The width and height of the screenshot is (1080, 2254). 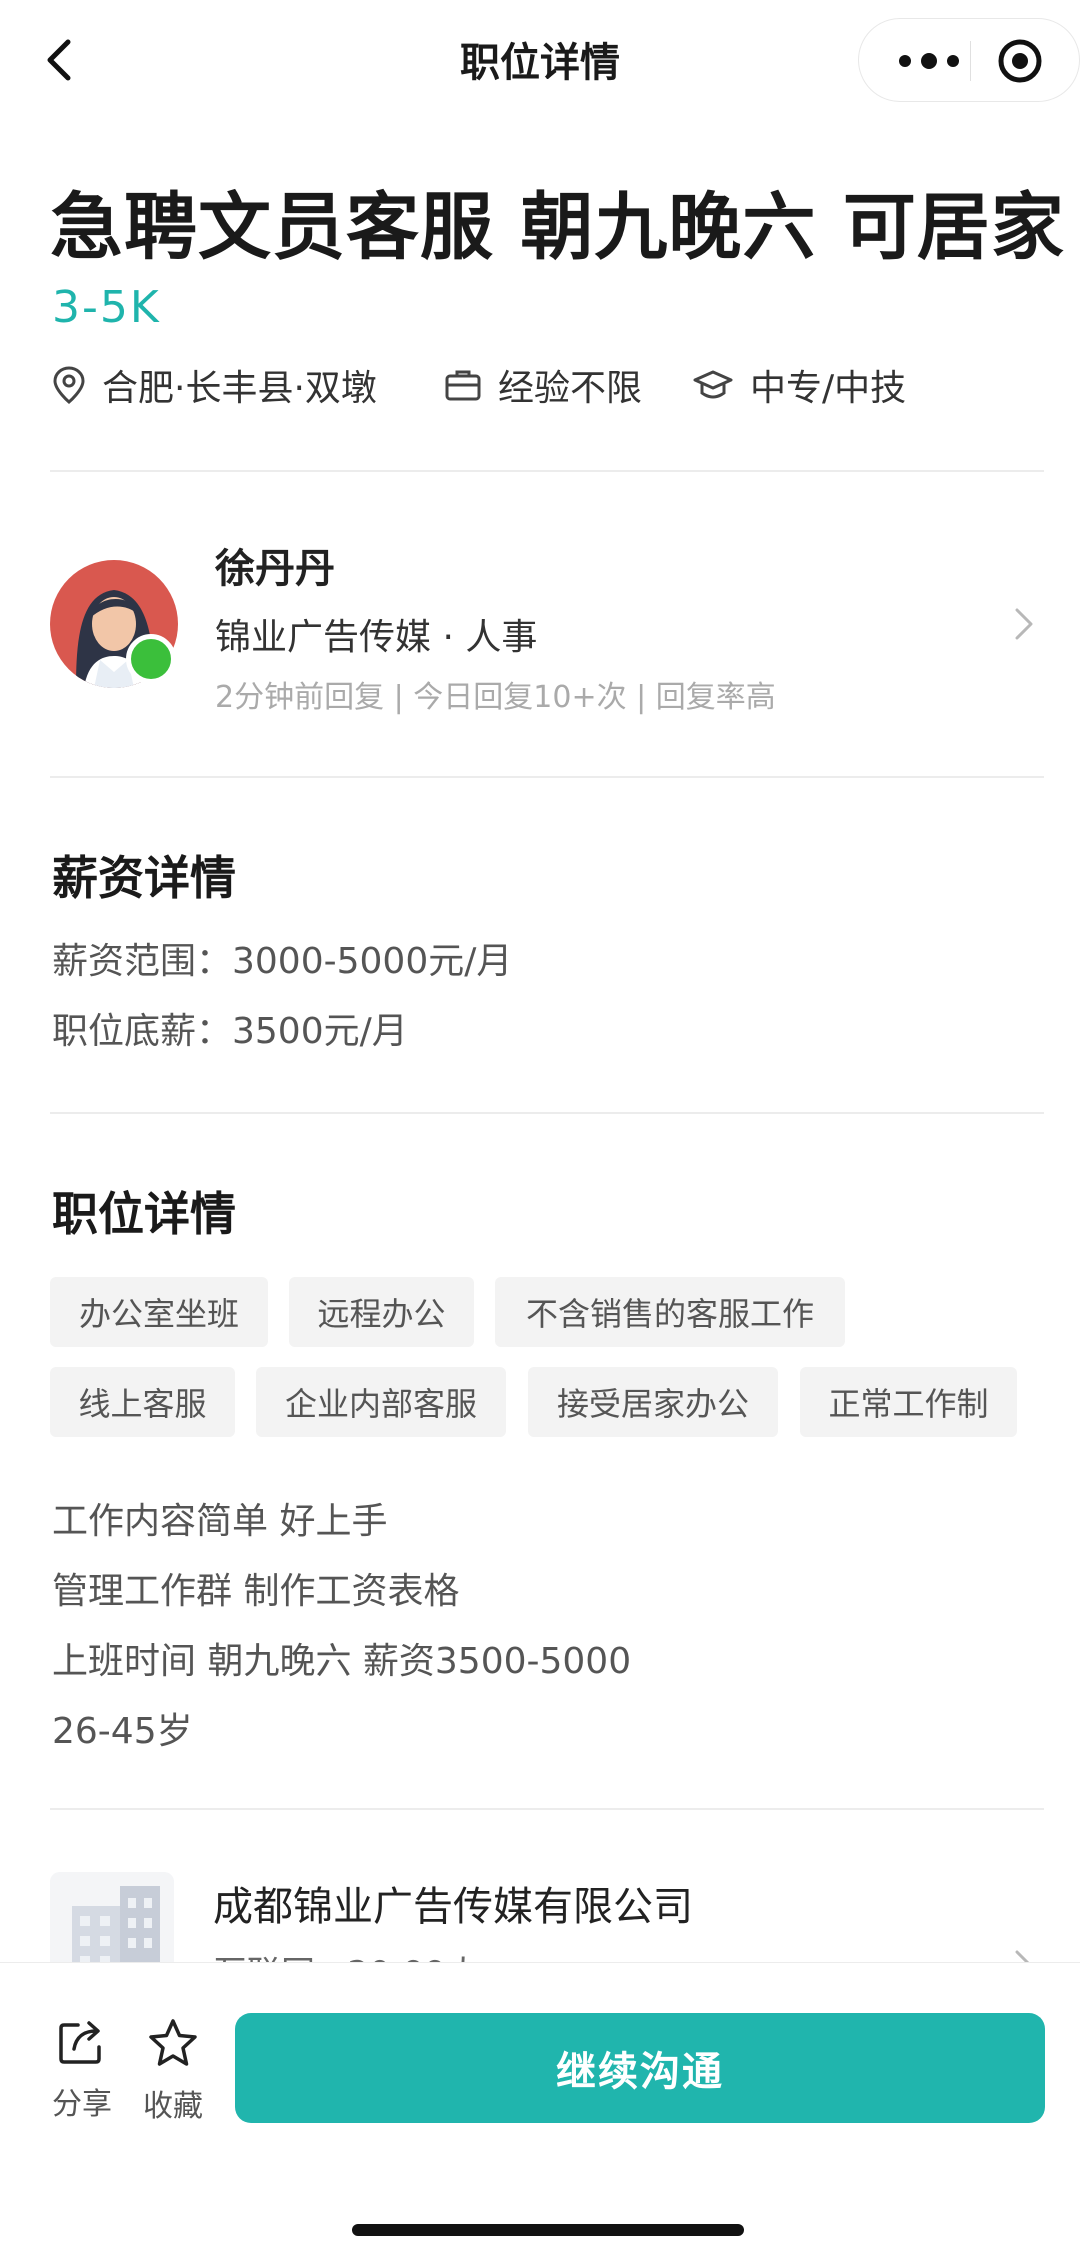 What do you see at coordinates (256, 1591) in the screenshot?
I see `job-description-line: 管理工作群 制作工资表格` at bounding box center [256, 1591].